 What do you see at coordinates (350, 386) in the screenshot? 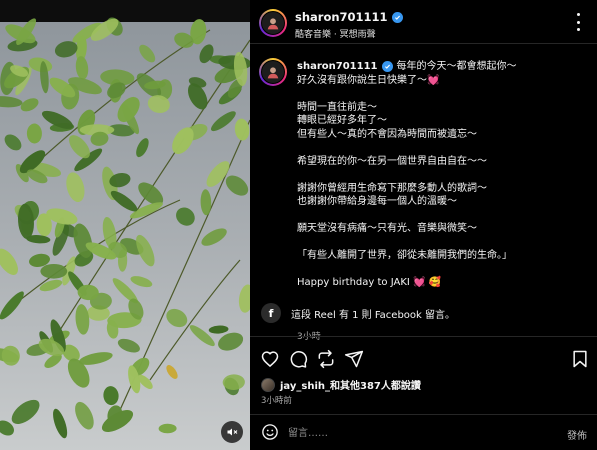
I see `likes-text: jay_shih_和其他387人都說讚` at bounding box center [350, 386].